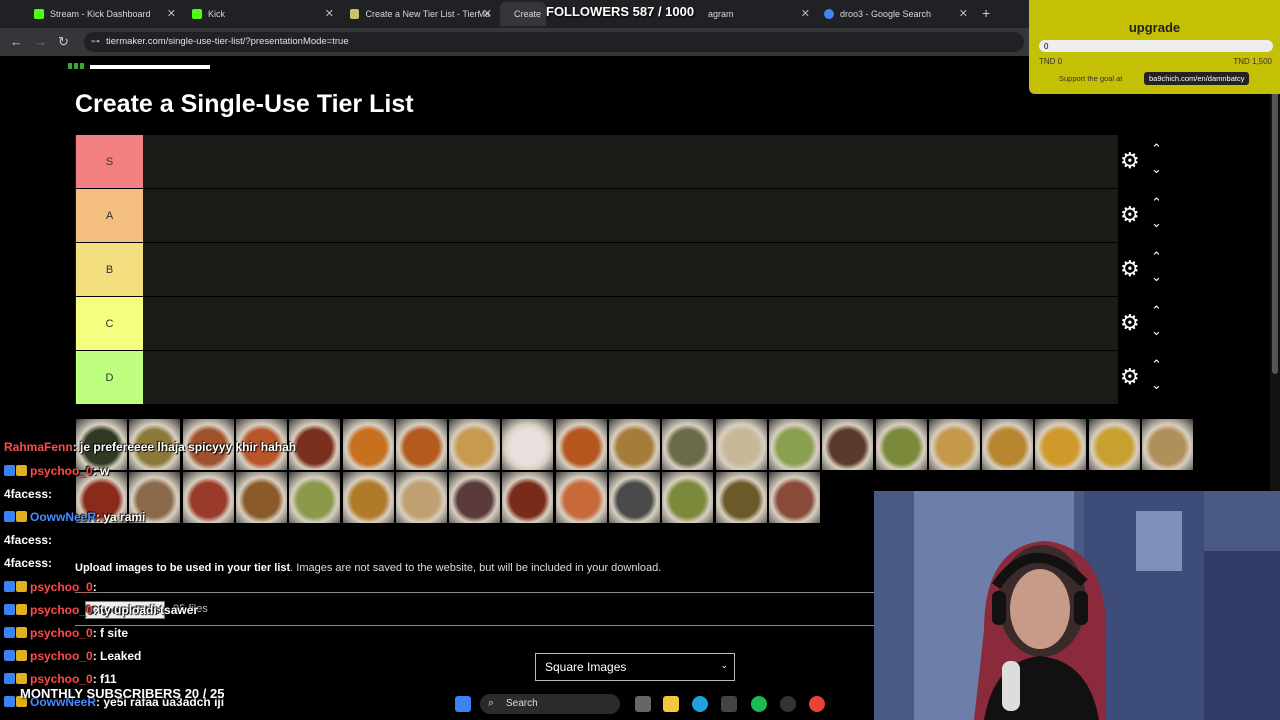  What do you see at coordinates (1197, 78) in the screenshot?
I see `goal-link: ba9chich.com/en/damnbatcy` at bounding box center [1197, 78].